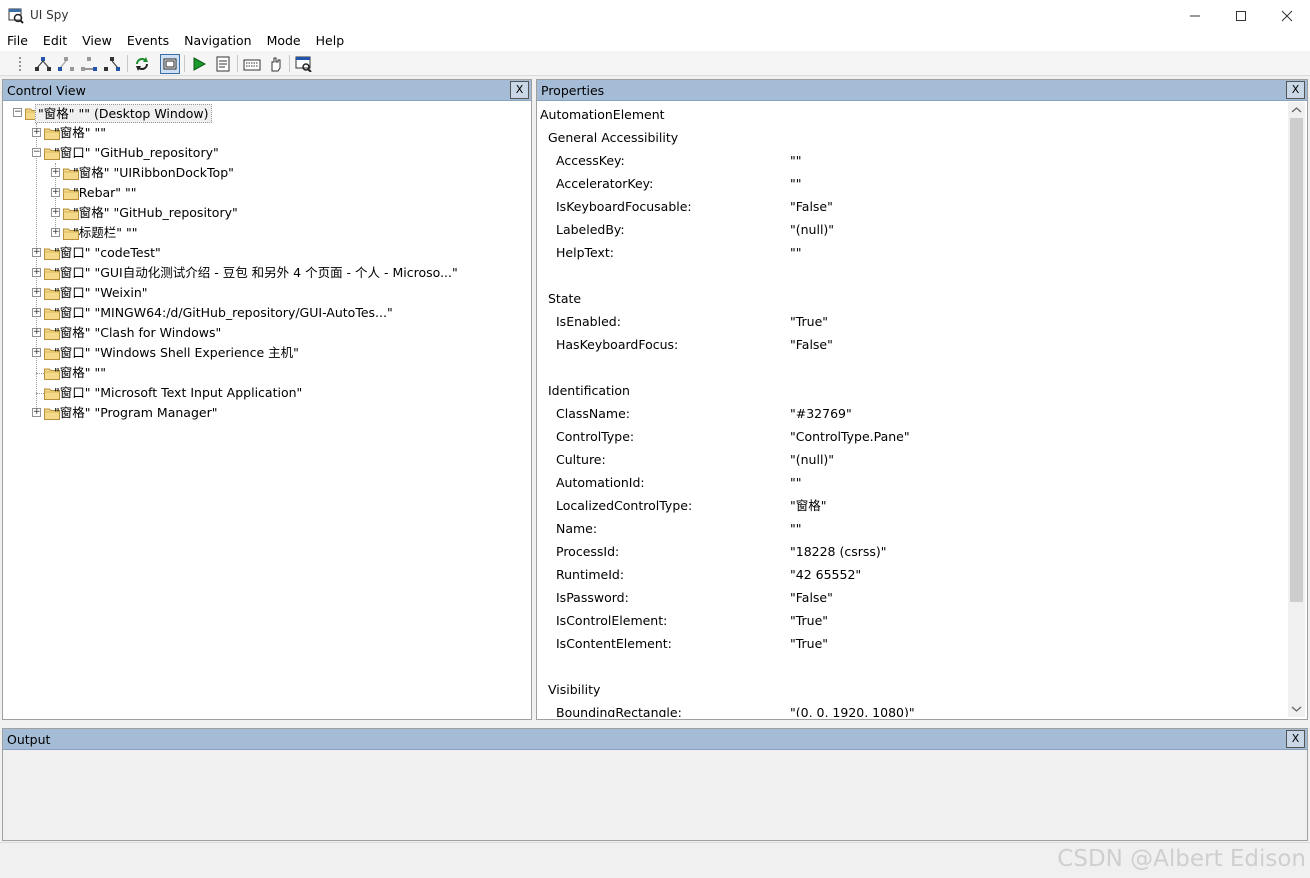  Describe the element at coordinates (277, 333) in the screenshot. I see `tree-item: + "窗格" "Clash for Windows"` at that location.